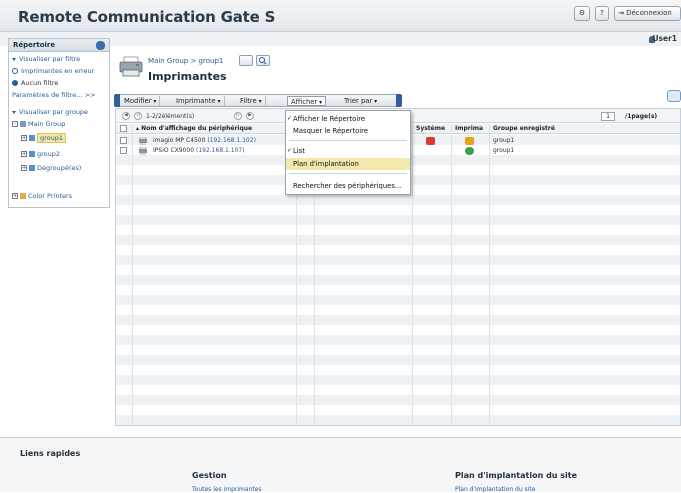  I want to click on first-page-button: ◀, so click(126, 116).